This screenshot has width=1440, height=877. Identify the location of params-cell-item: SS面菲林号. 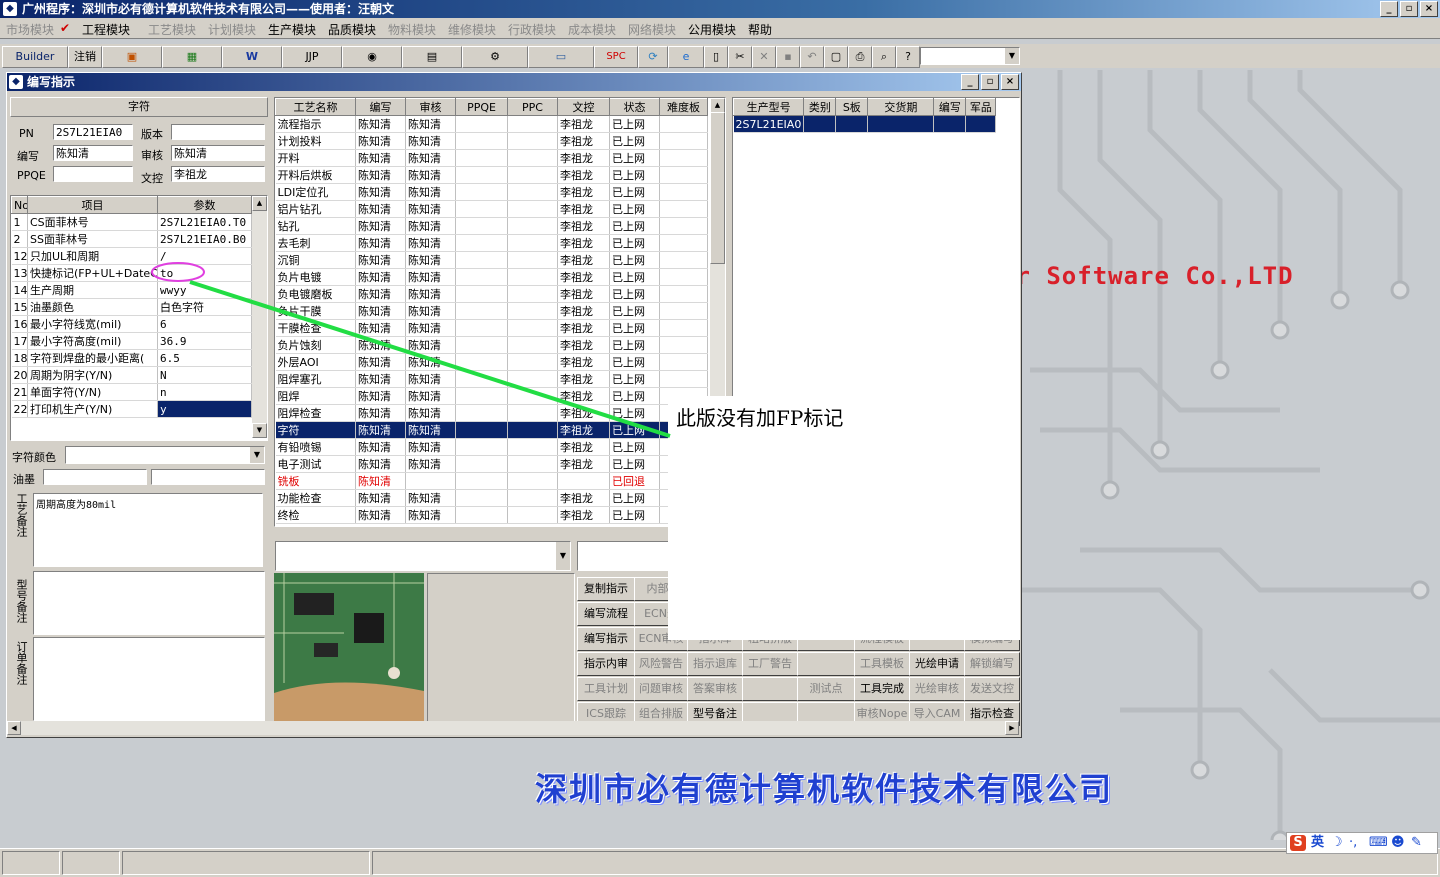
(92, 239).